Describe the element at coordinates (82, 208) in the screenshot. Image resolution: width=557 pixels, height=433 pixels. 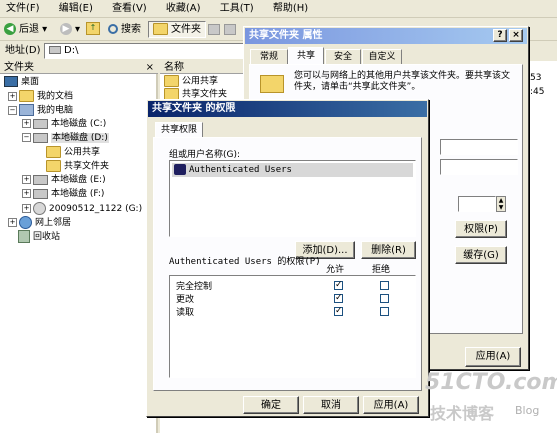
I see `tree-item-drive-g: +20090512_1122 (G:)` at that location.